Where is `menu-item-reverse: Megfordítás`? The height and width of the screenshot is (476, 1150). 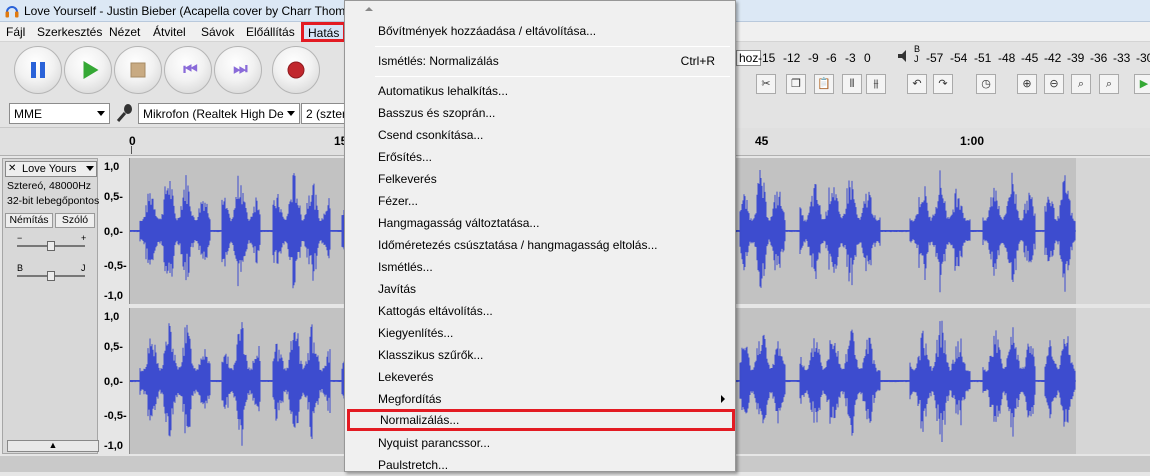 menu-item-reverse: Megfordítás is located at coordinates (540, 399).